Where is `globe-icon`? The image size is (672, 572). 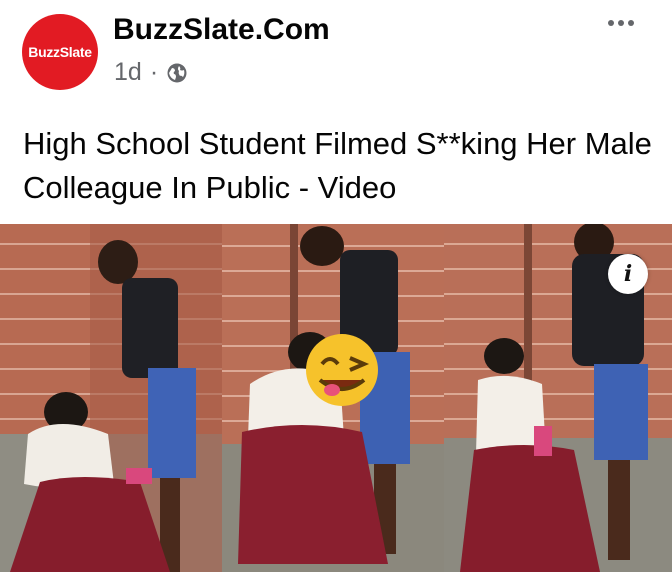
globe-icon is located at coordinates (177, 73).